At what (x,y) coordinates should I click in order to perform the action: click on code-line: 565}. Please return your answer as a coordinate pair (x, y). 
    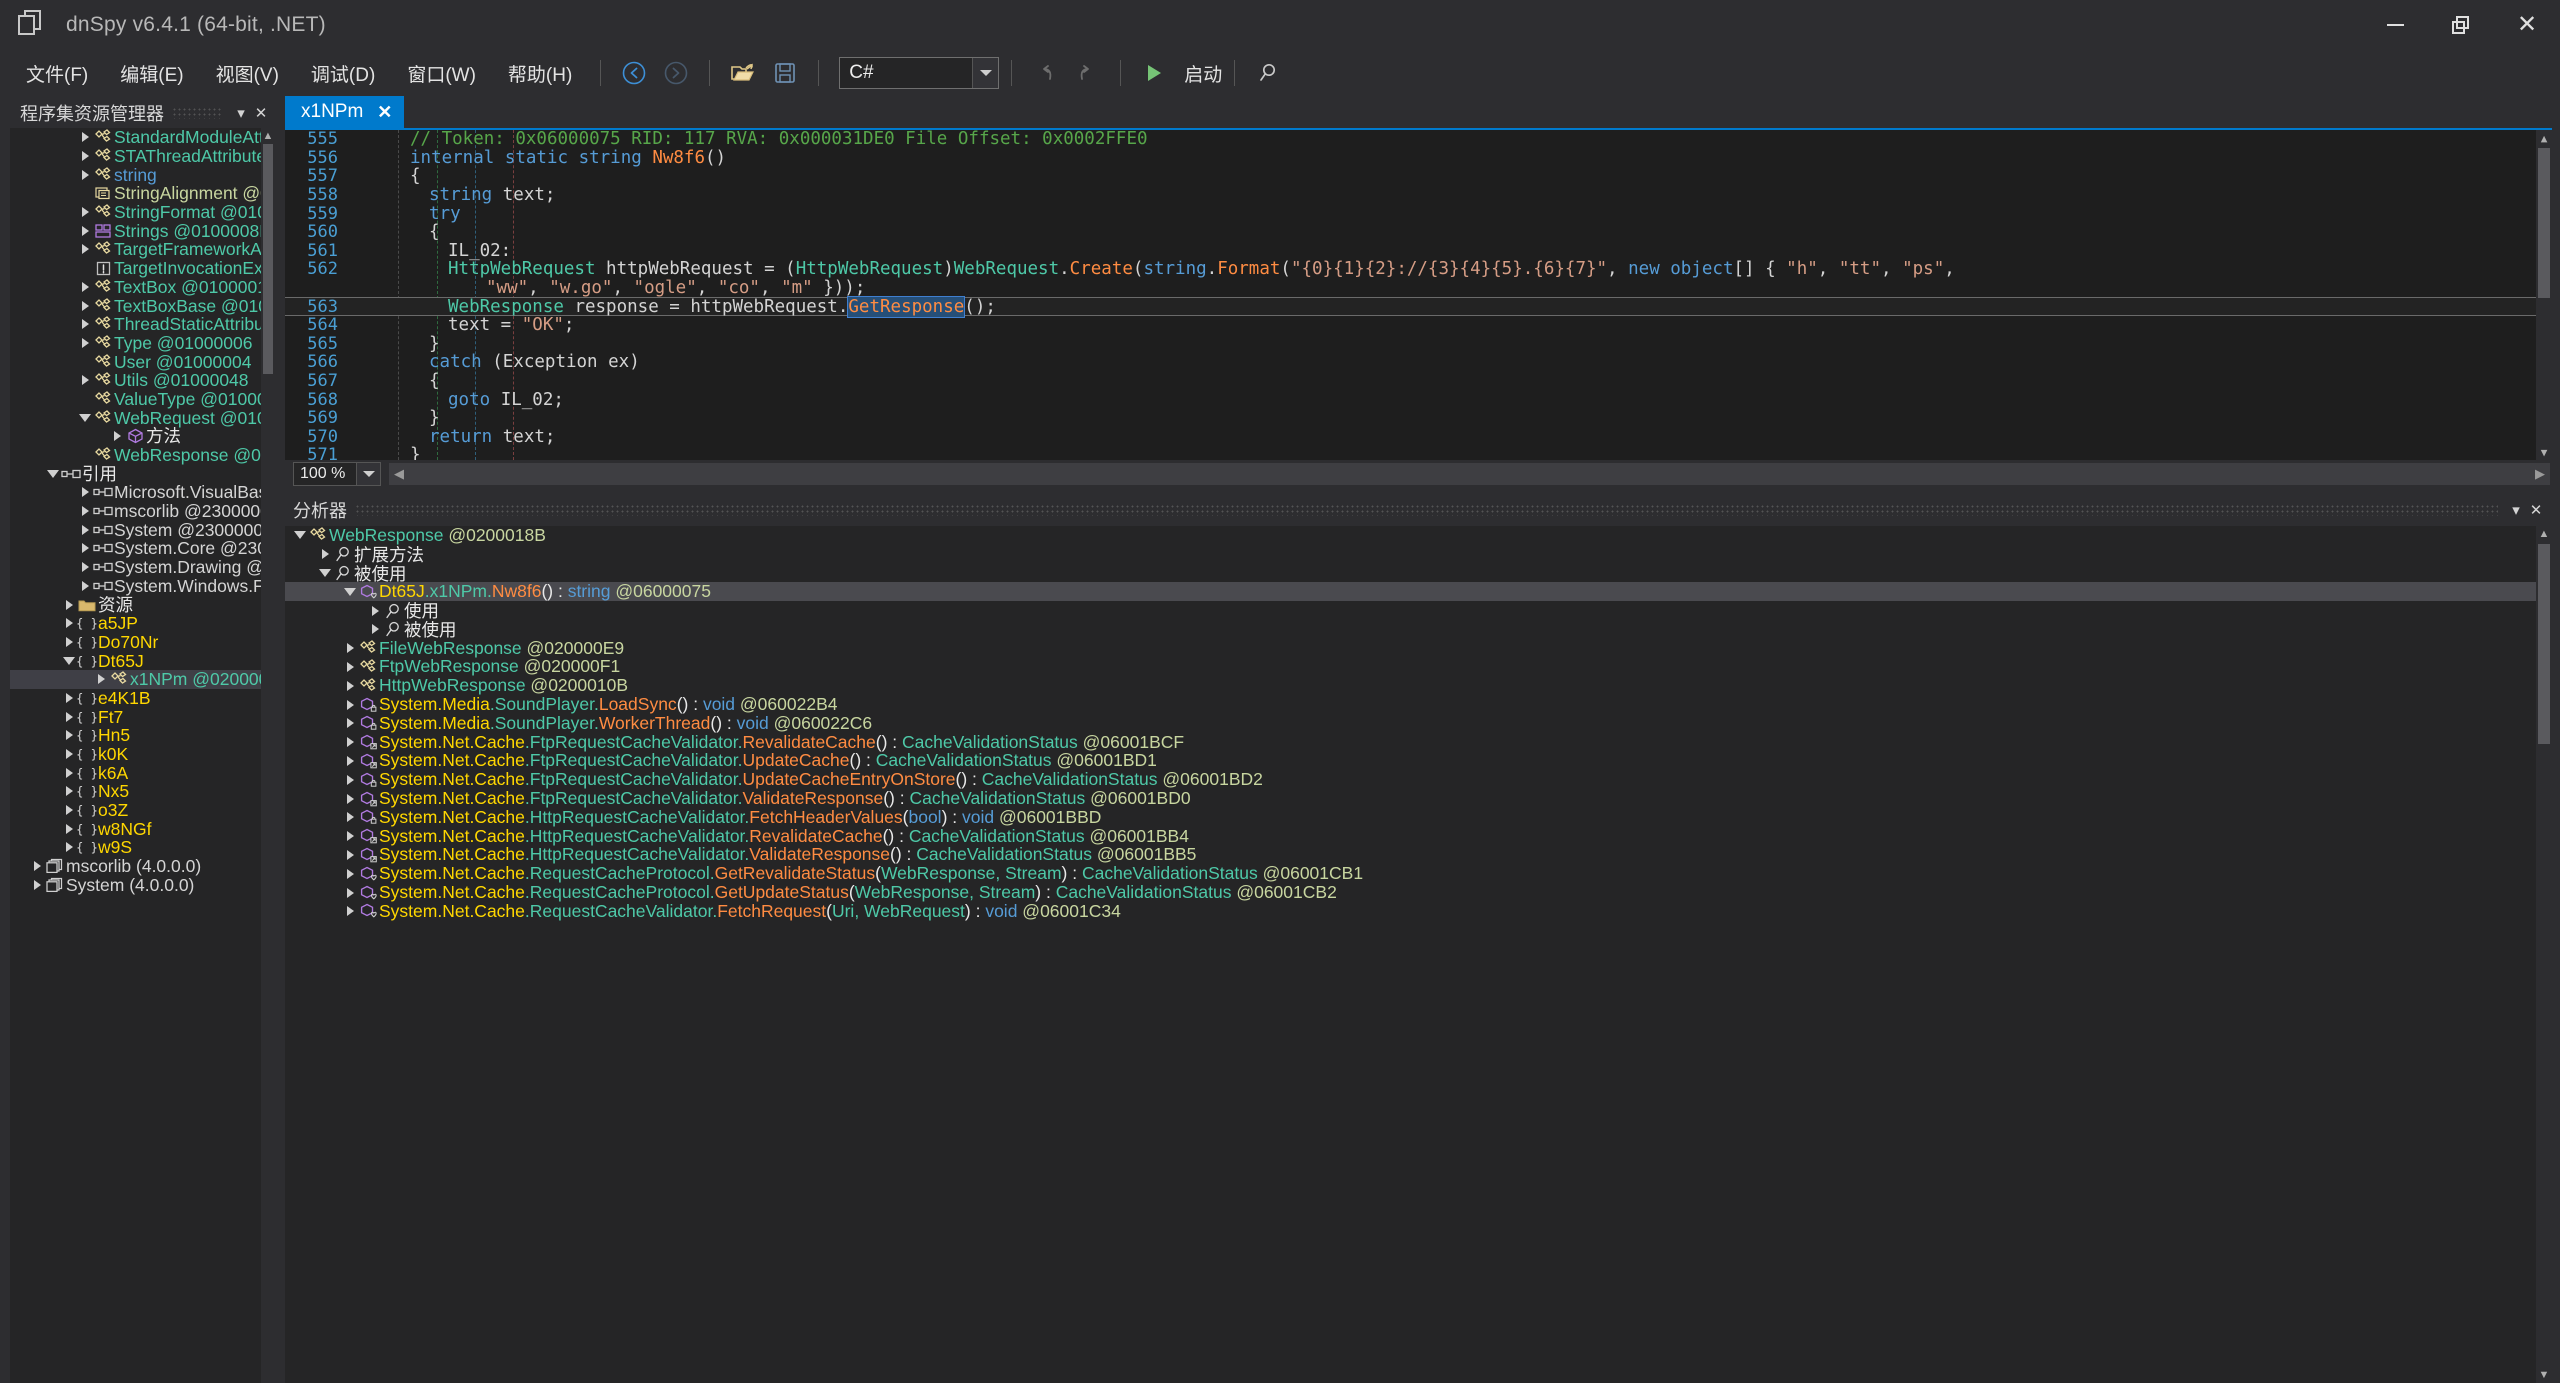
    Looking at the image, I should click on (1418, 344).